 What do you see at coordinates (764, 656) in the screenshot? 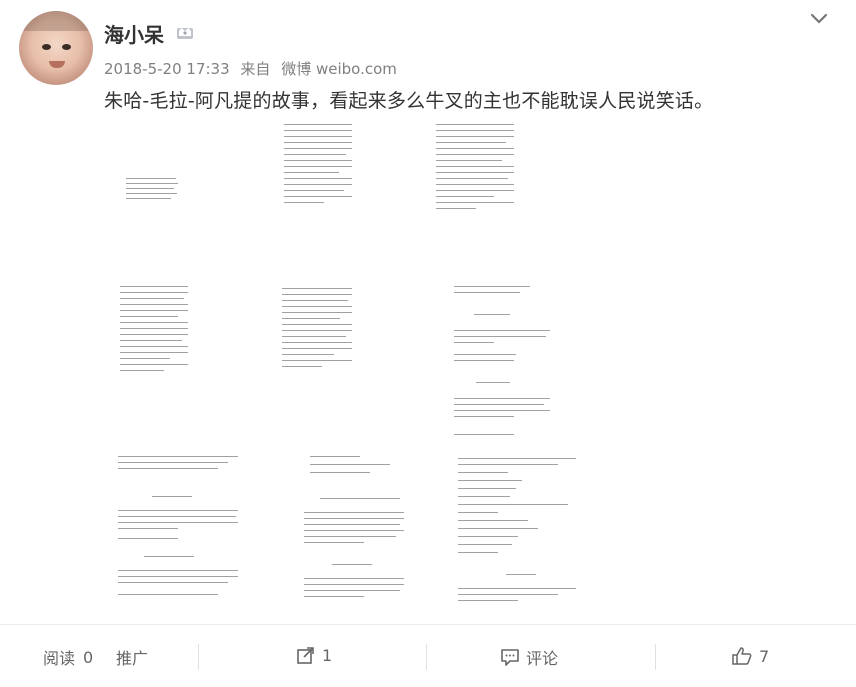
I see `like-count: 7` at bounding box center [764, 656].